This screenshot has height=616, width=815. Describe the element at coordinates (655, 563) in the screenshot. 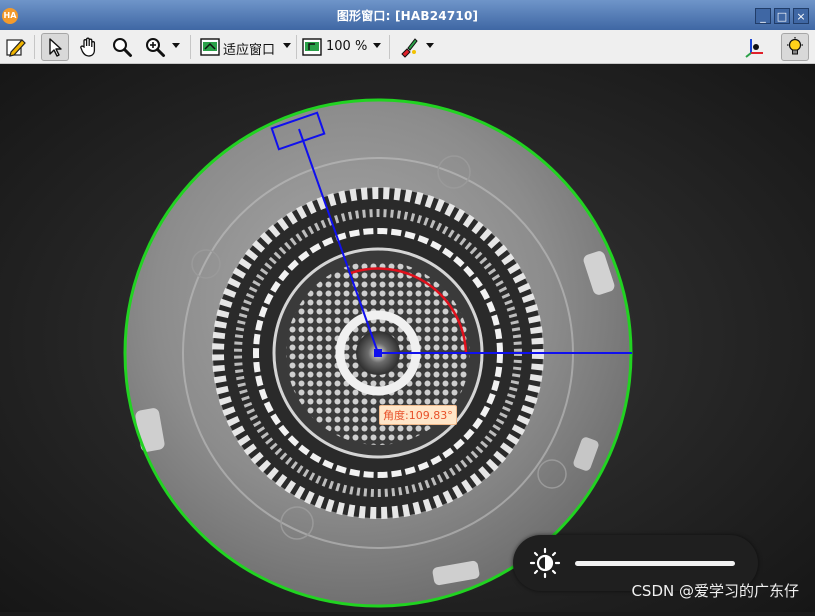

I see `brightness-slider` at that location.